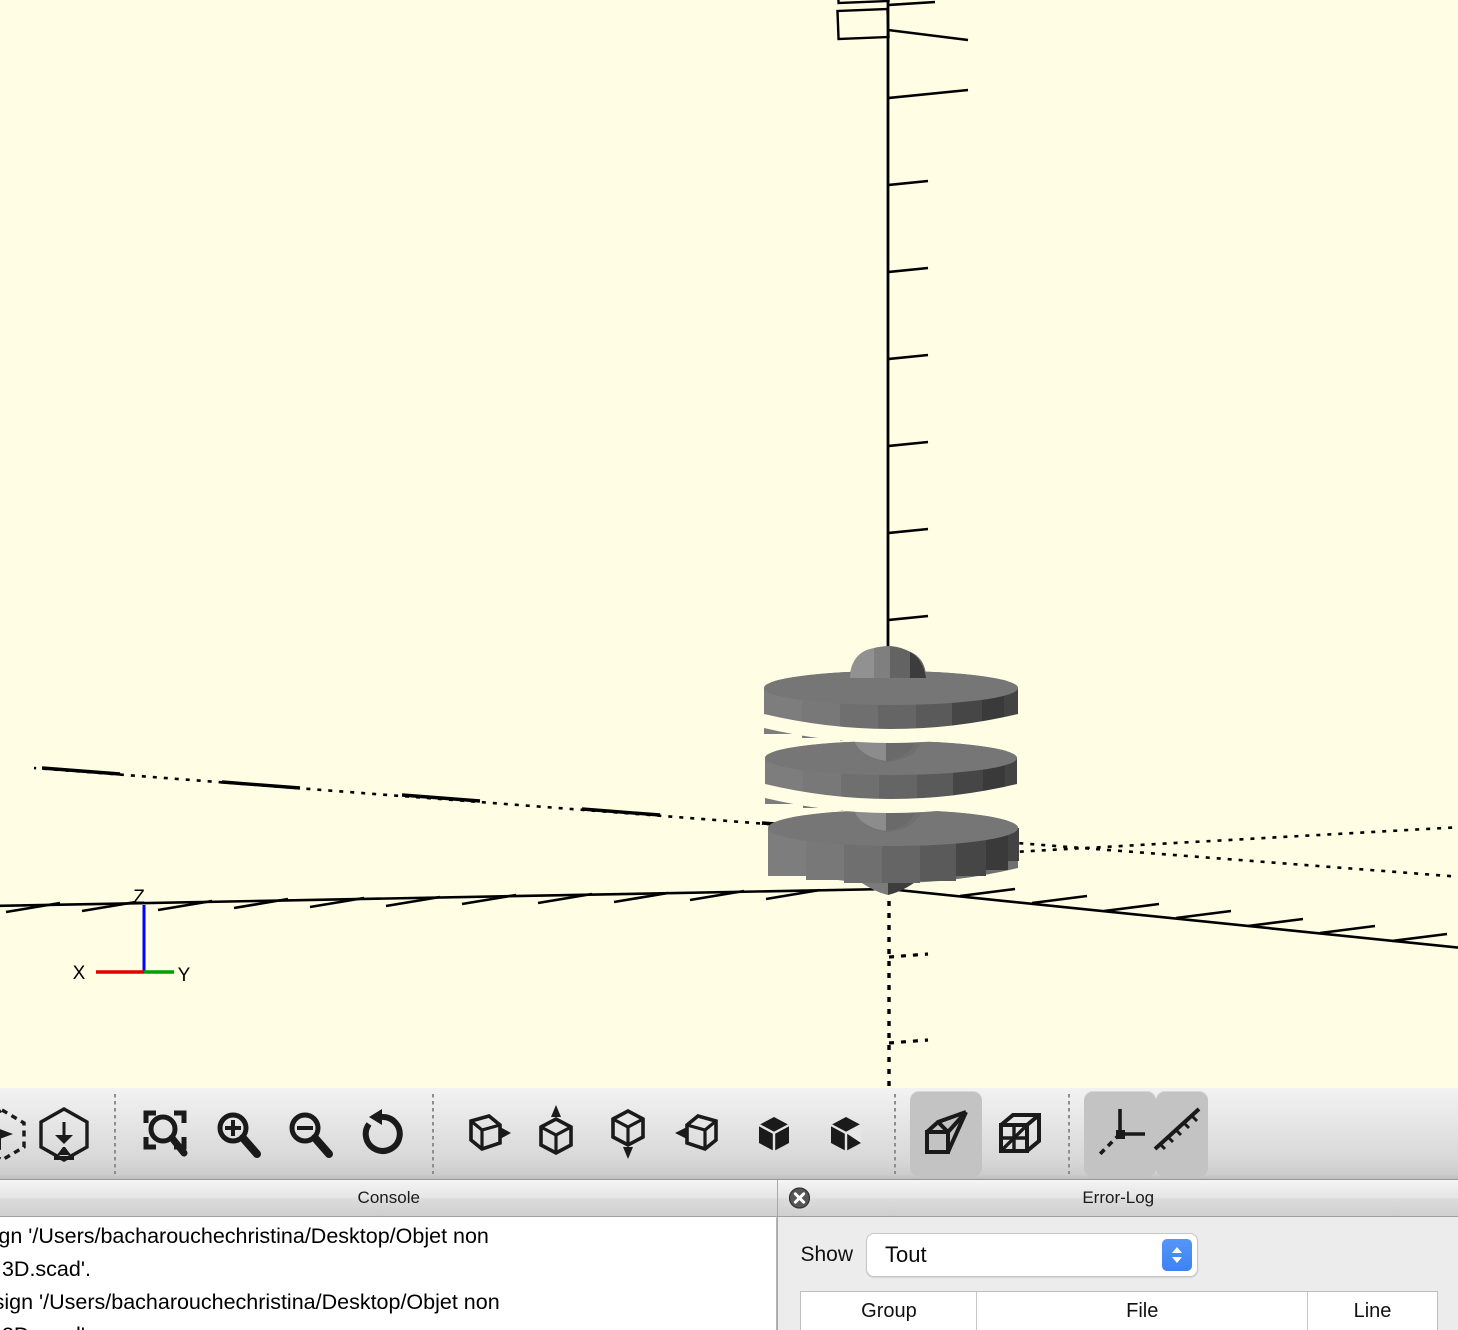  What do you see at coordinates (906, 1254) in the screenshot?
I see `error-log-filter-value: Tout` at bounding box center [906, 1254].